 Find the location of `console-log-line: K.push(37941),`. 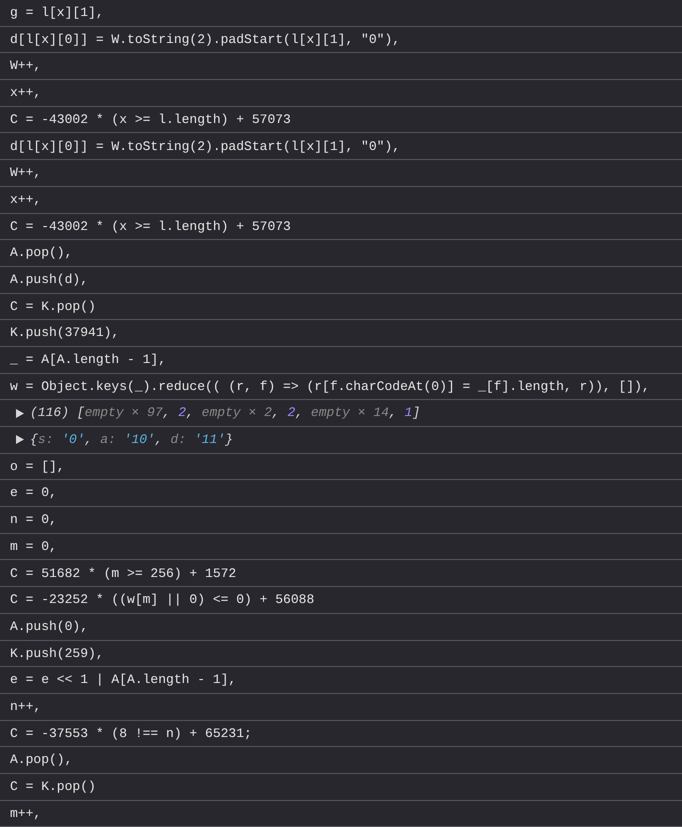

console-log-line: K.push(37941), is located at coordinates (65, 333).